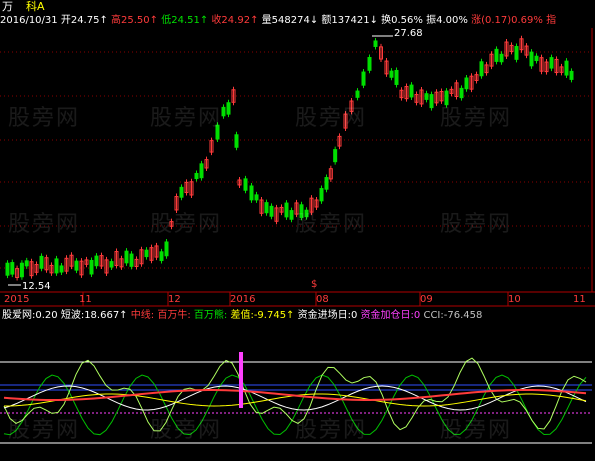 The image size is (595, 461). Describe the element at coordinates (390, 315) in the screenshot. I see `indicator-item: 资金加仓日:0` at that location.